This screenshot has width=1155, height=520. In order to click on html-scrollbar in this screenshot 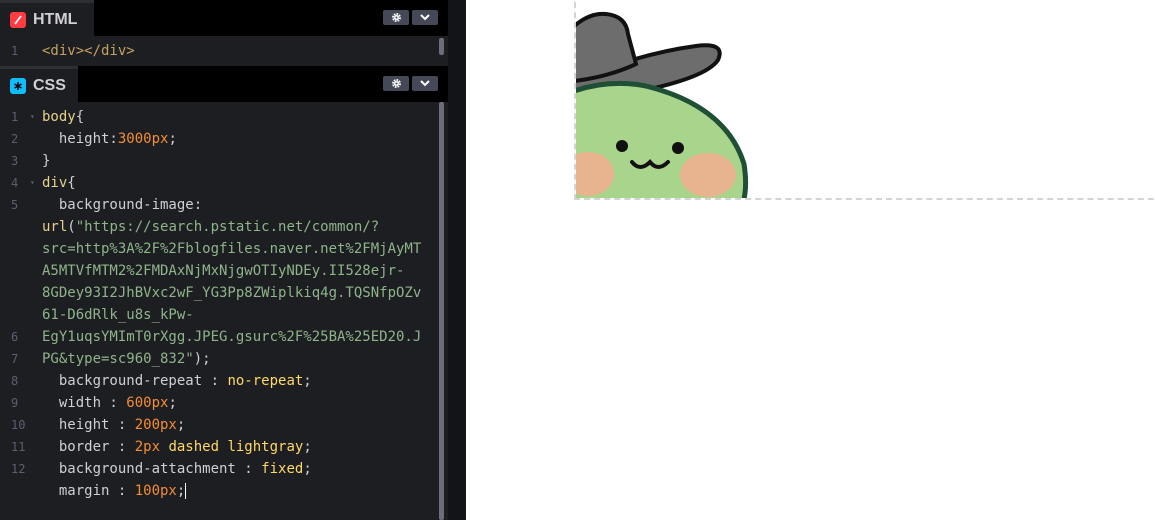, I will do `click(441, 46)`.